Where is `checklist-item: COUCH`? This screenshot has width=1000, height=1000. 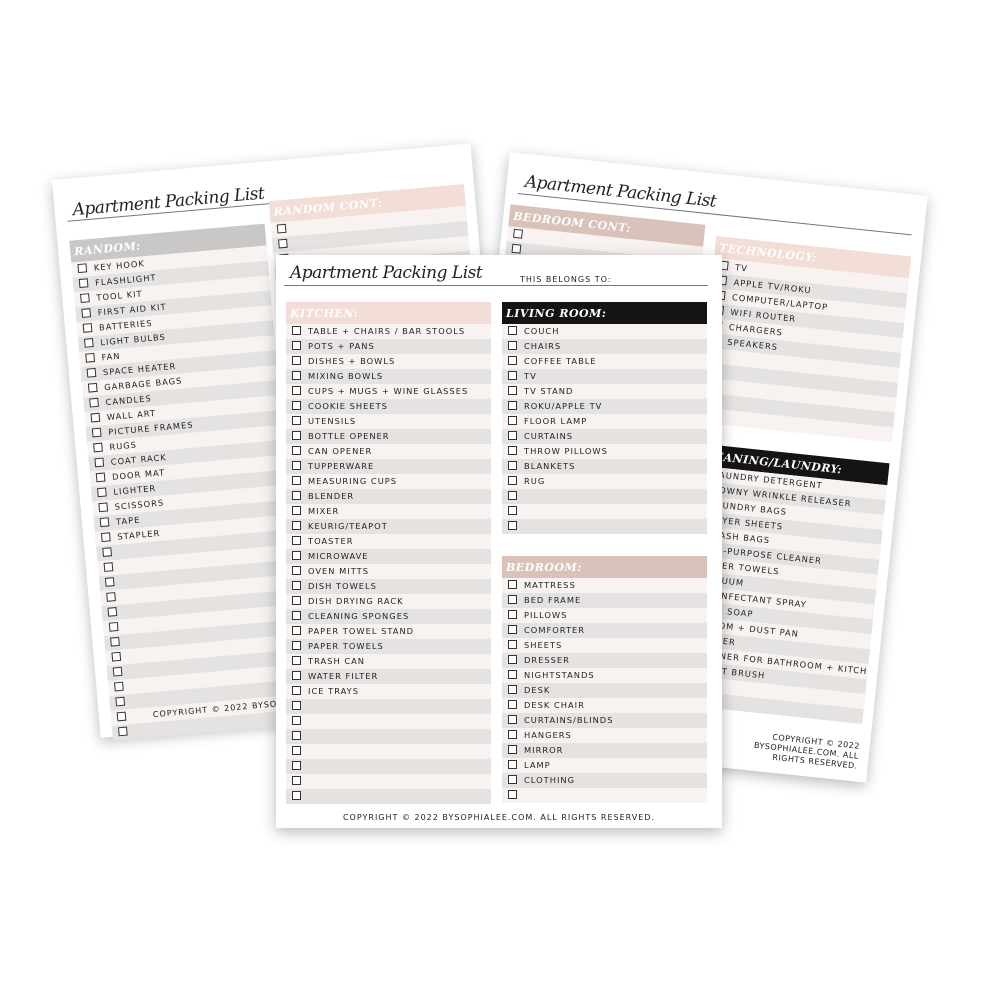 checklist-item: COUCH is located at coordinates (604, 331).